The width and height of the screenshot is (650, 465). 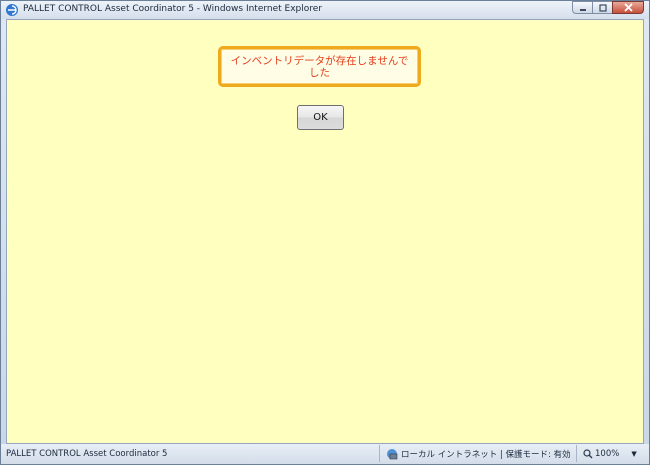 I want to click on error-message: インベントリデータが存在しませんでした, so click(x=319, y=66).